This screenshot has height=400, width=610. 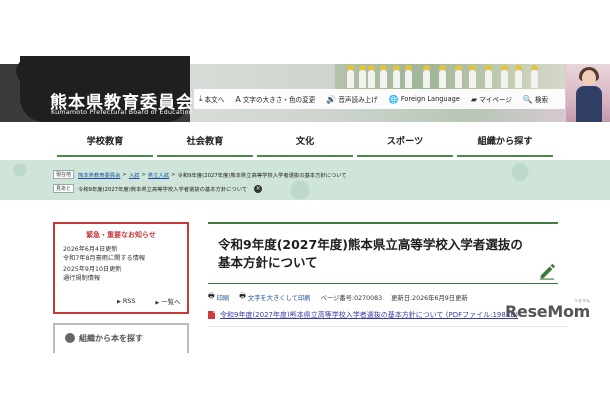 What do you see at coordinates (352, 99) in the screenshot?
I see `utility-read-aloud: 🔊 音声読み上げ` at bounding box center [352, 99].